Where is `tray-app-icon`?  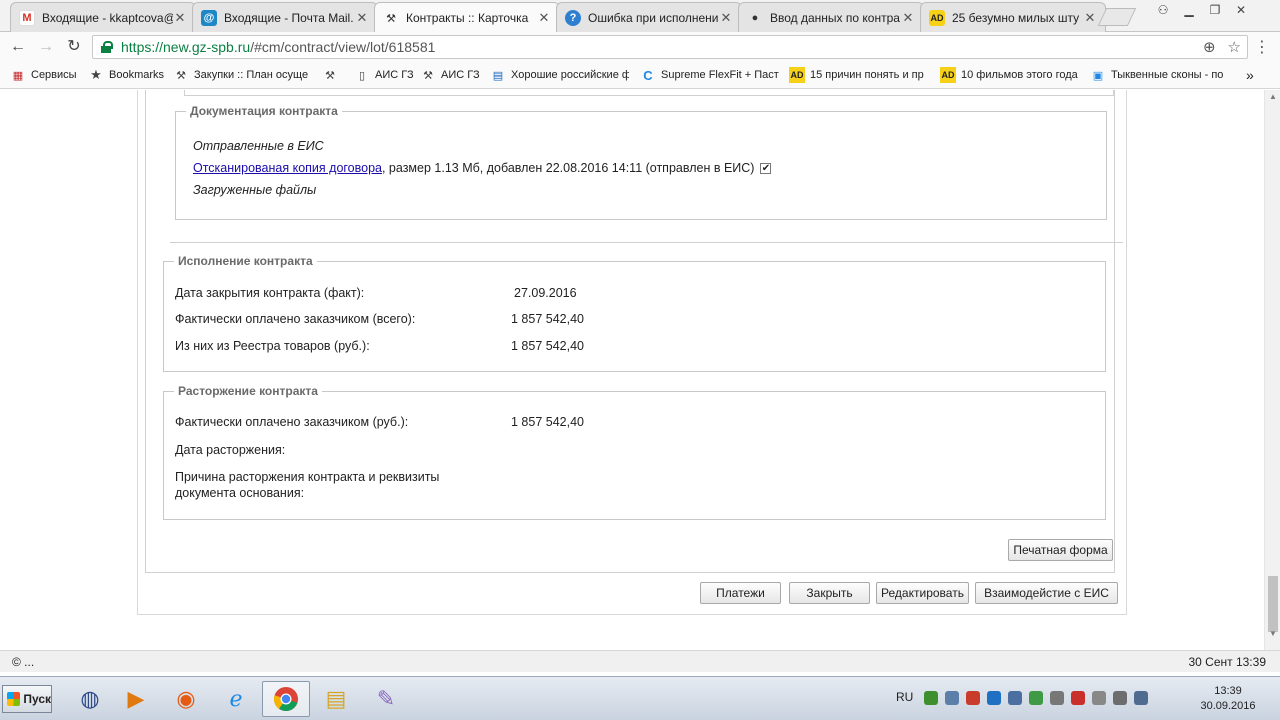
tray-app-icon is located at coordinates (952, 698).